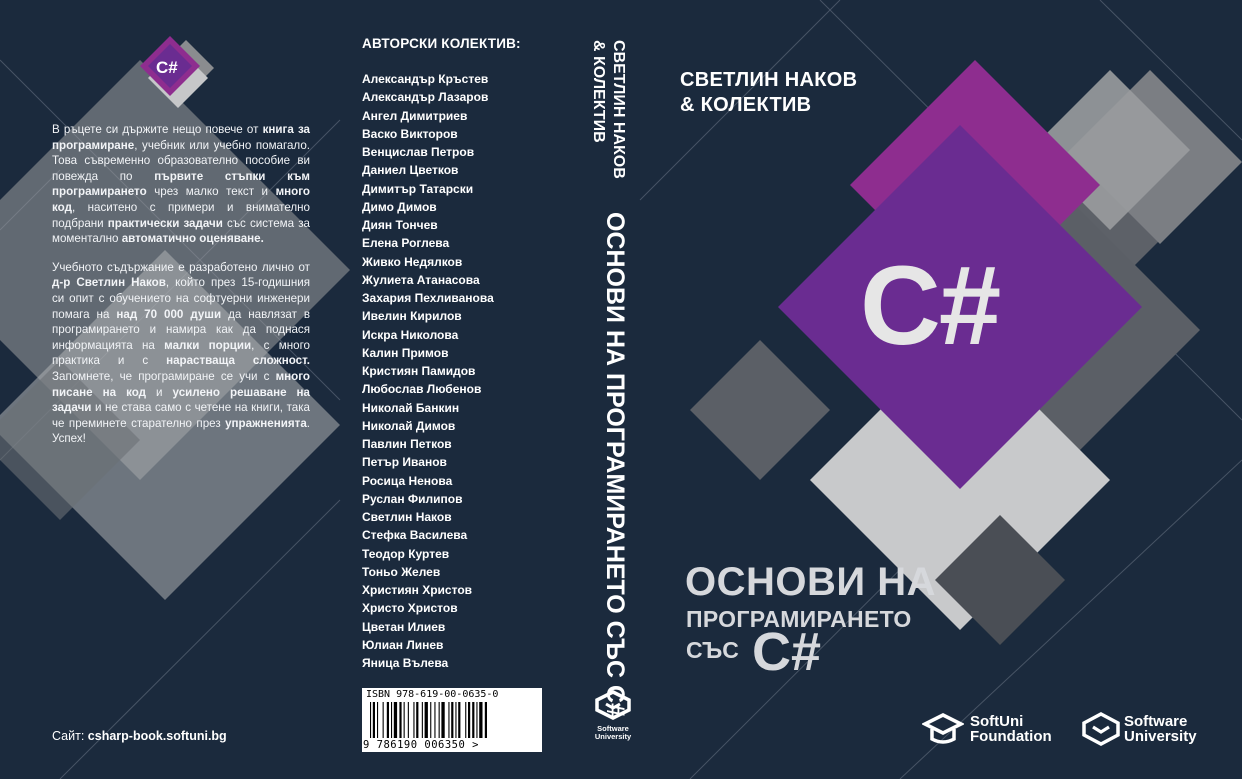  What do you see at coordinates (1011, 736) in the screenshot?
I see `logo1-line2: Foundation` at bounding box center [1011, 736].